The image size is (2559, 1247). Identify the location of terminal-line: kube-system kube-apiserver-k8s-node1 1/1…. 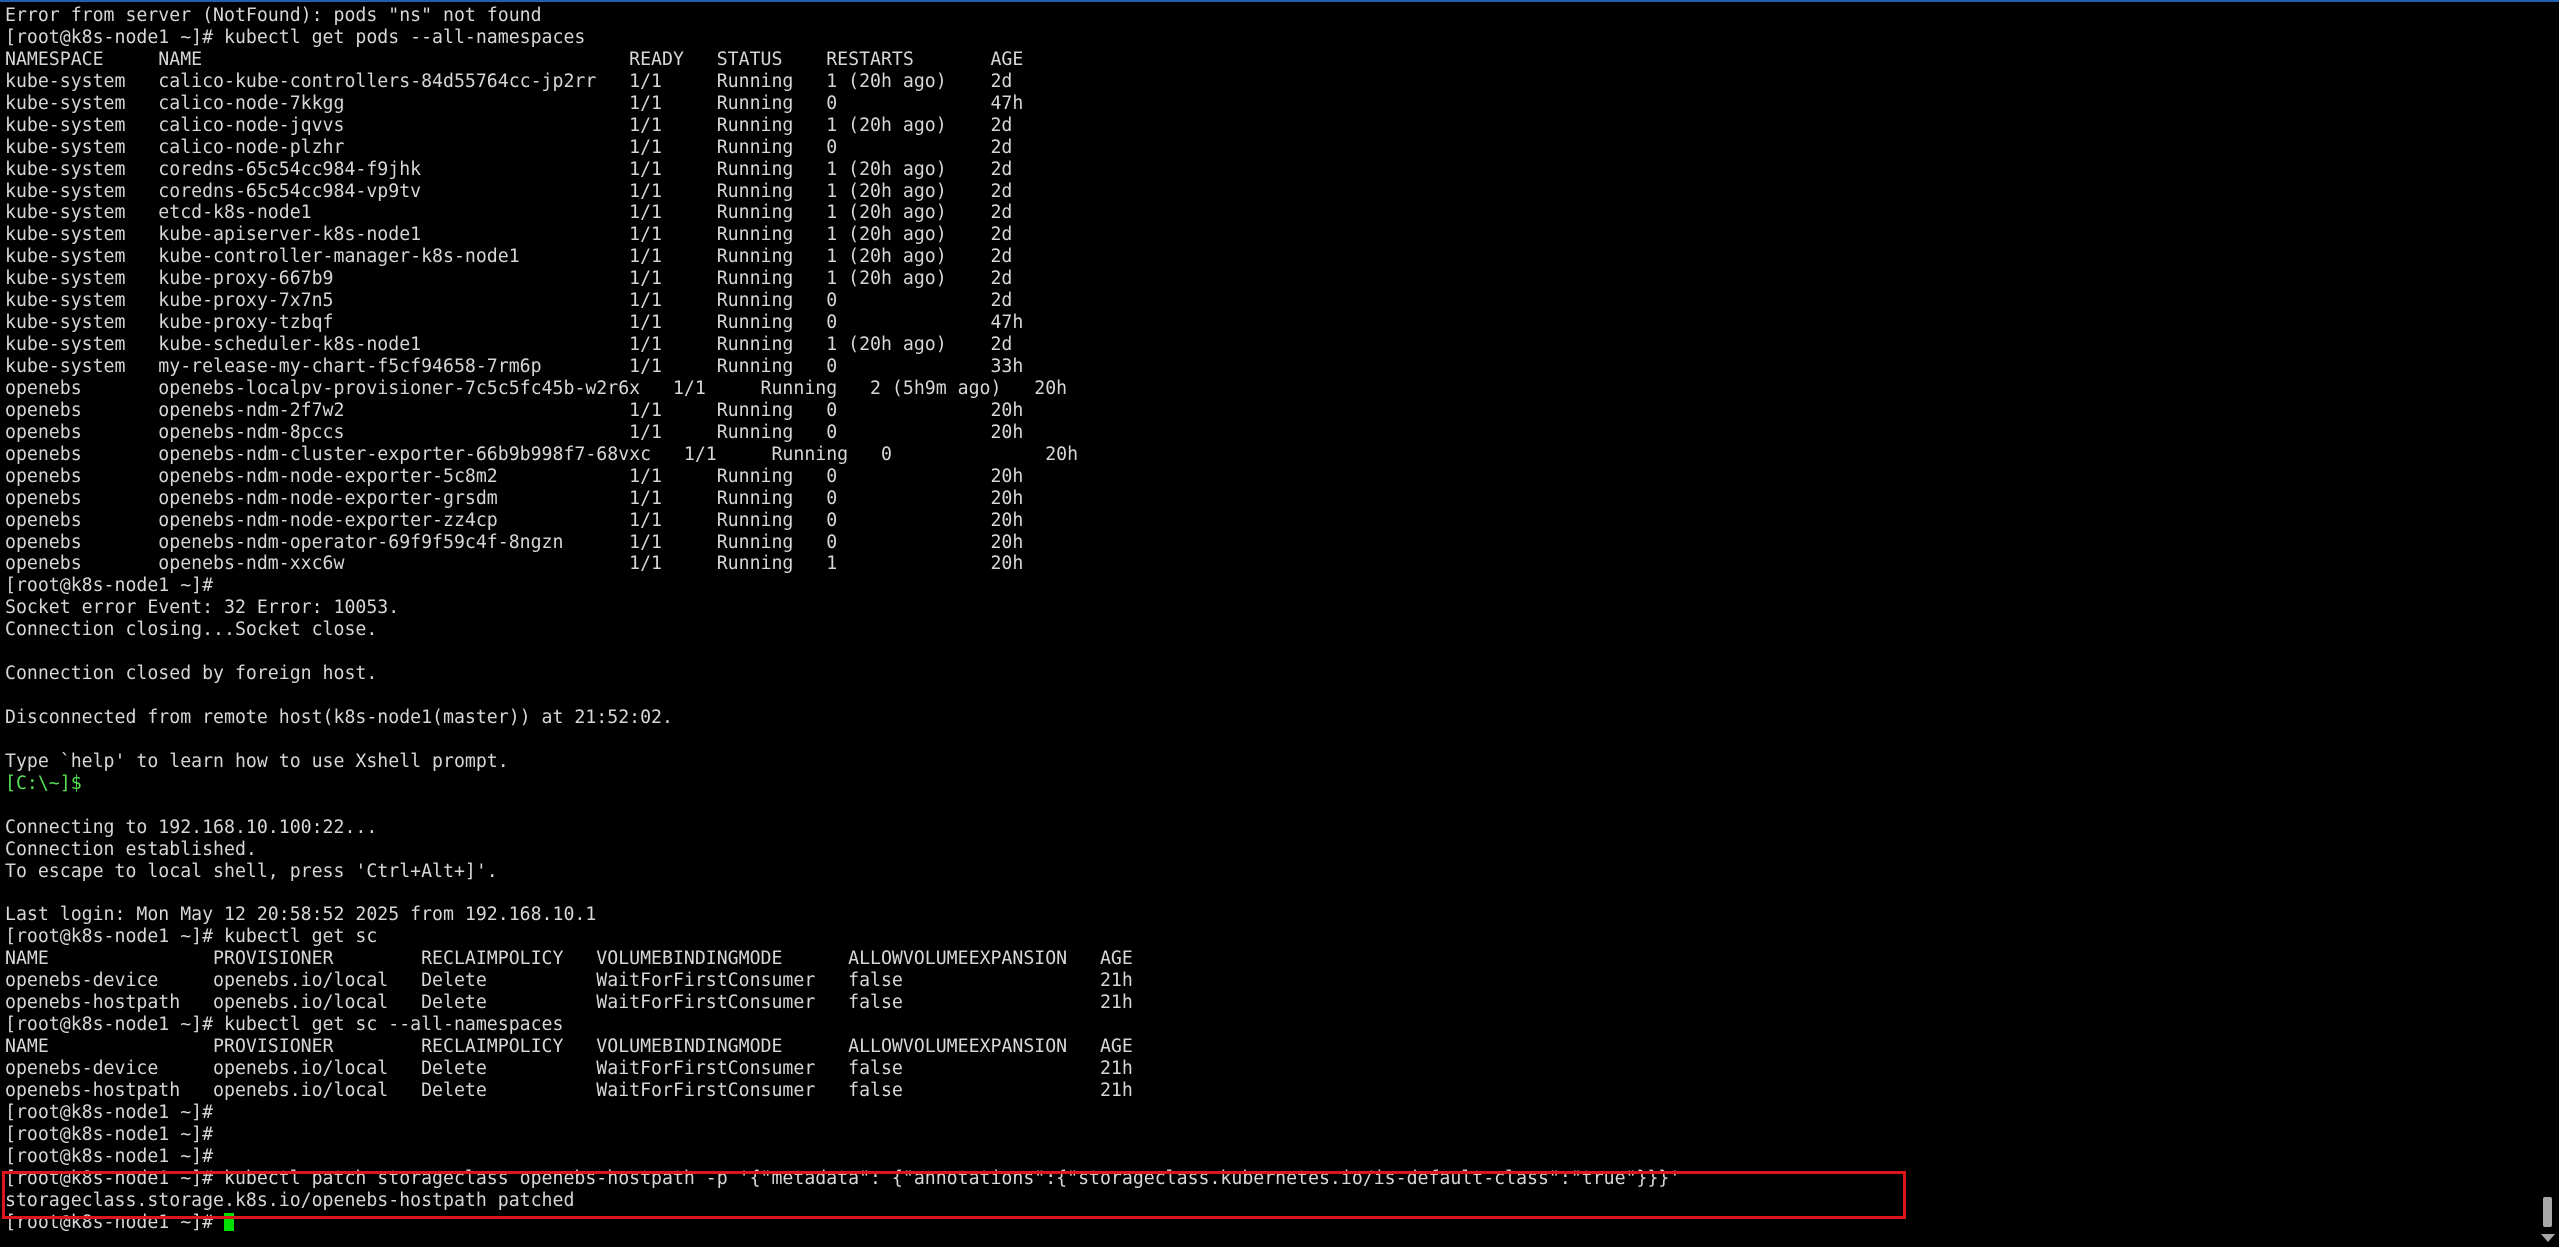
(1270, 235).